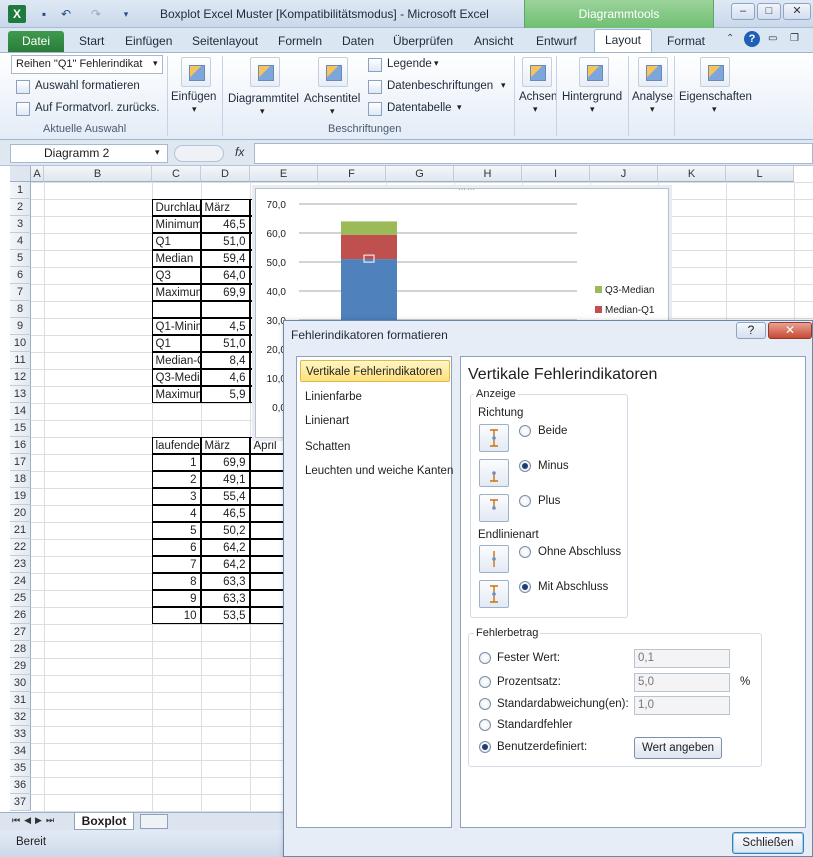 The width and height of the screenshot is (813, 857). I want to click on std-deviation-input: 1,0, so click(682, 705).